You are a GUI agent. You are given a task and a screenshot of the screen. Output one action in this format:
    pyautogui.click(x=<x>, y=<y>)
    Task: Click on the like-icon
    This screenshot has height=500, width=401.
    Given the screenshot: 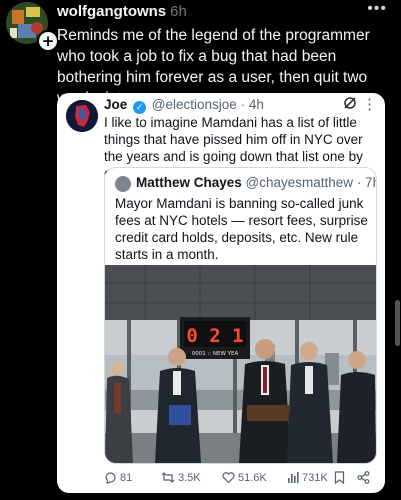 What is the action you would take?
    pyautogui.click(x=228, y=478)
    